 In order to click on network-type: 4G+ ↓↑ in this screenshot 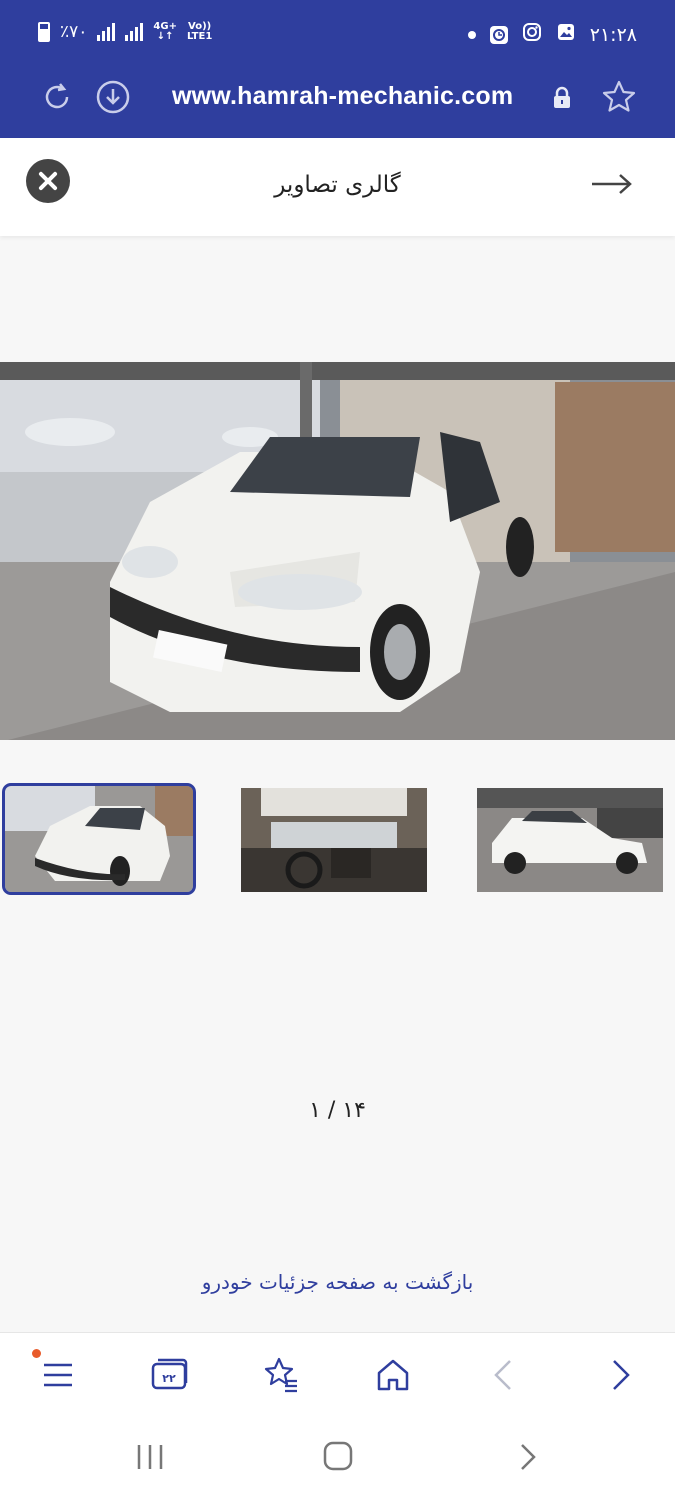, I will do `click(165, 31)`.